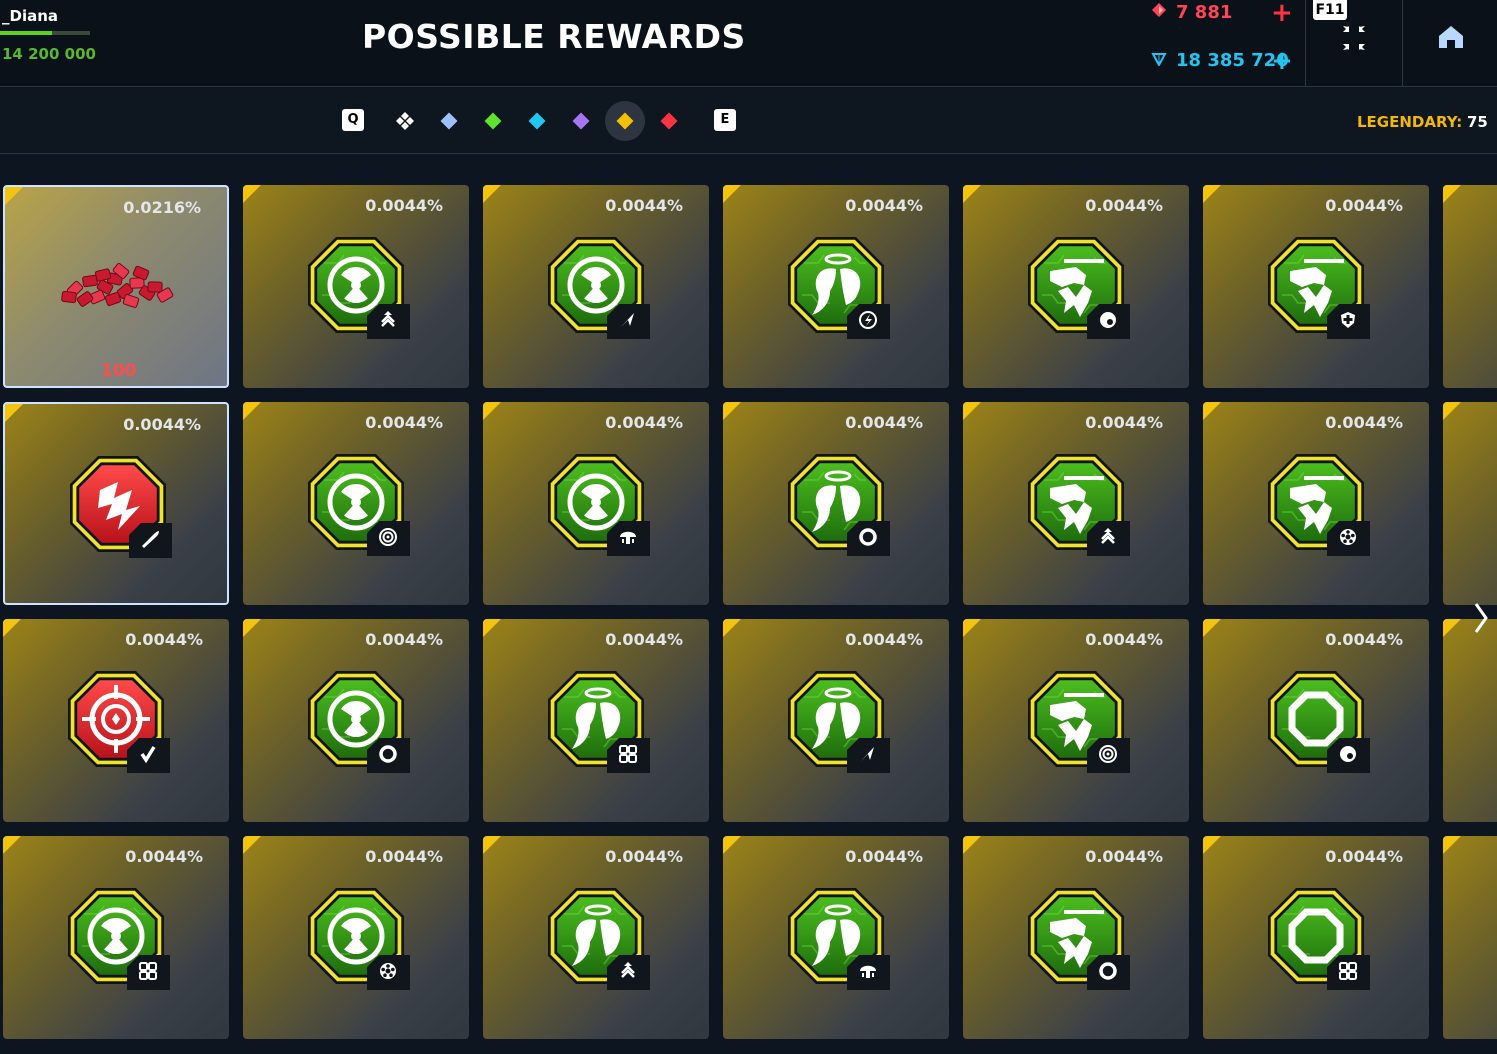 This screenshot has width=1497, height=1054. Describe the element at coordinates (1282, 13) in the screenshot. I see `add-rubies-button: +` at that location.